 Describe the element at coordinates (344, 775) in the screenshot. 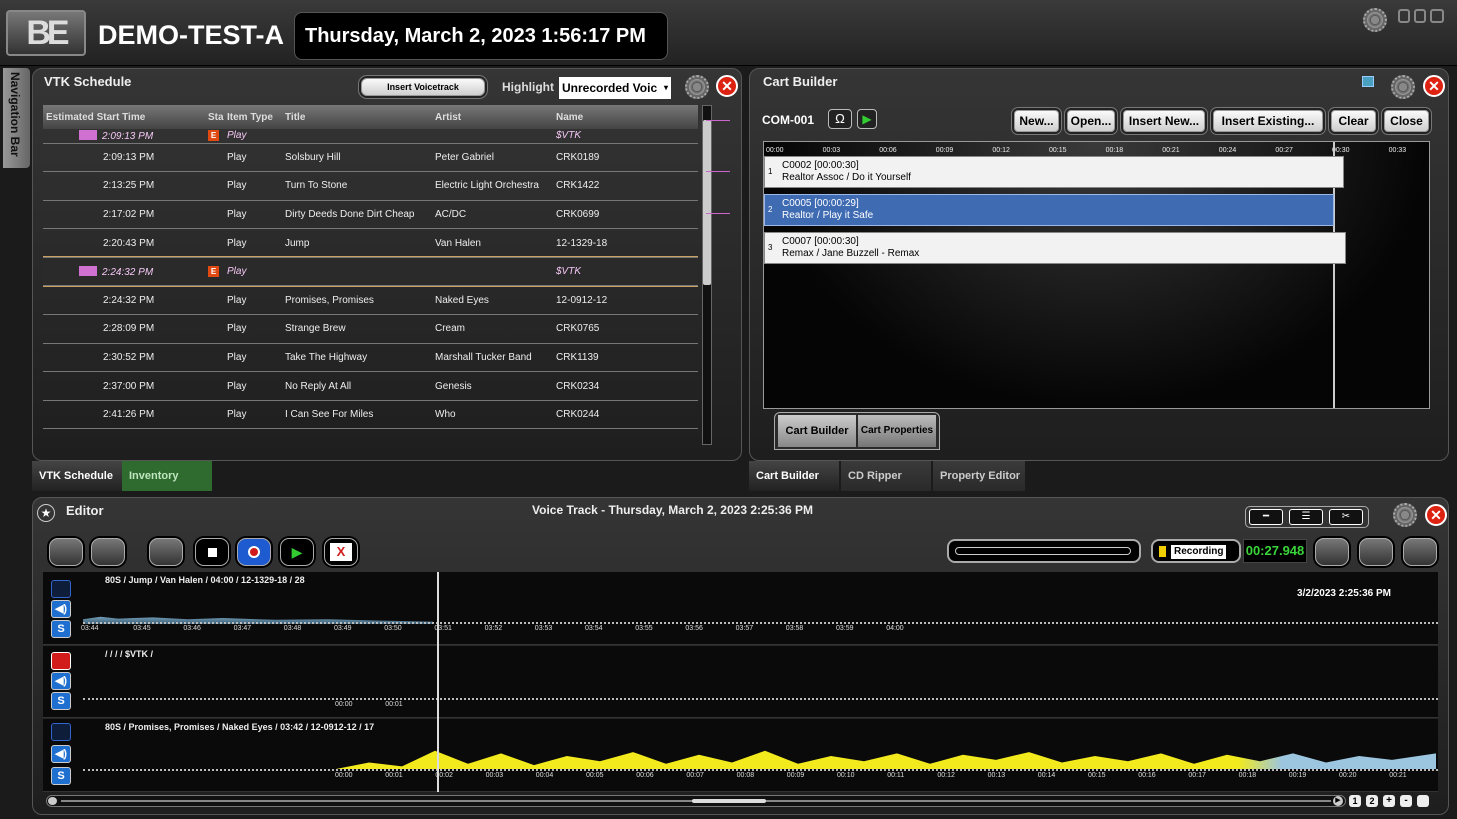

I see `ruler-tick: 00:00` at that location.